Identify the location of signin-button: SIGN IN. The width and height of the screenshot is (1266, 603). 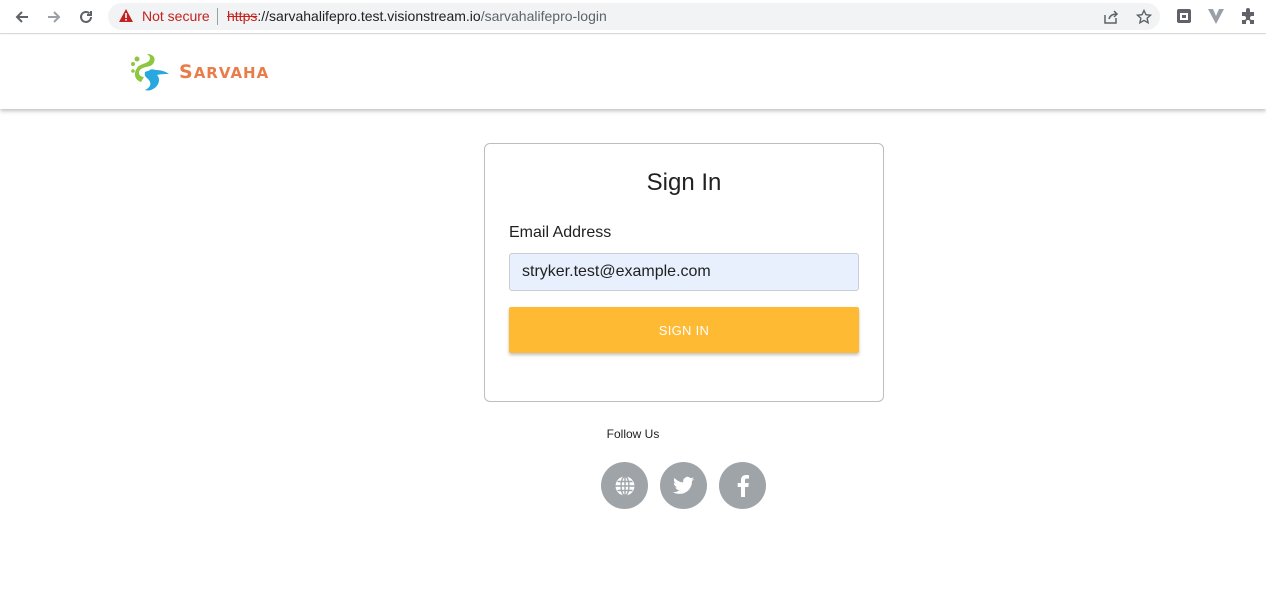
(684, 330).